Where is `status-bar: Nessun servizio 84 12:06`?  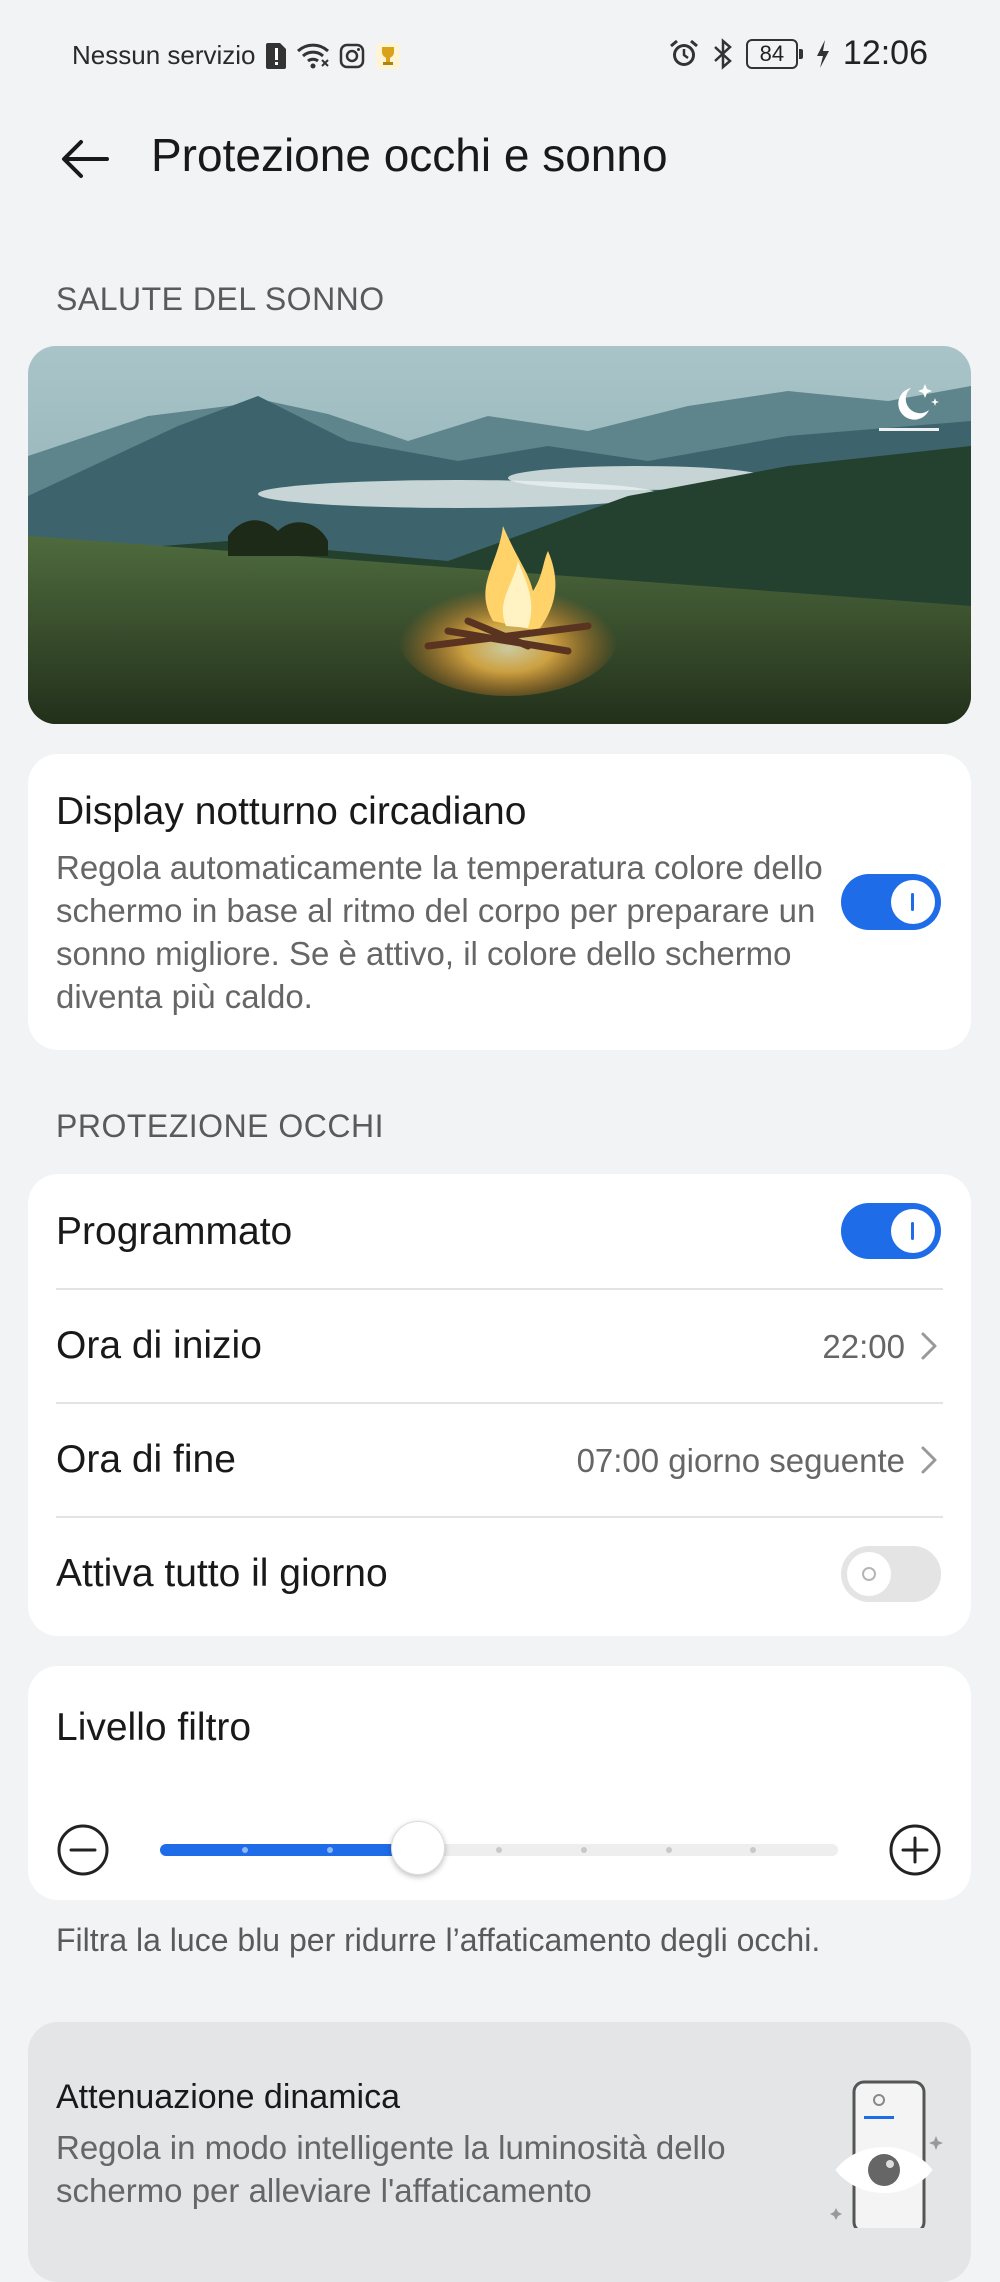
status-bar: Nessun servizio 84 12:06 is located at coordinates (500, 60).